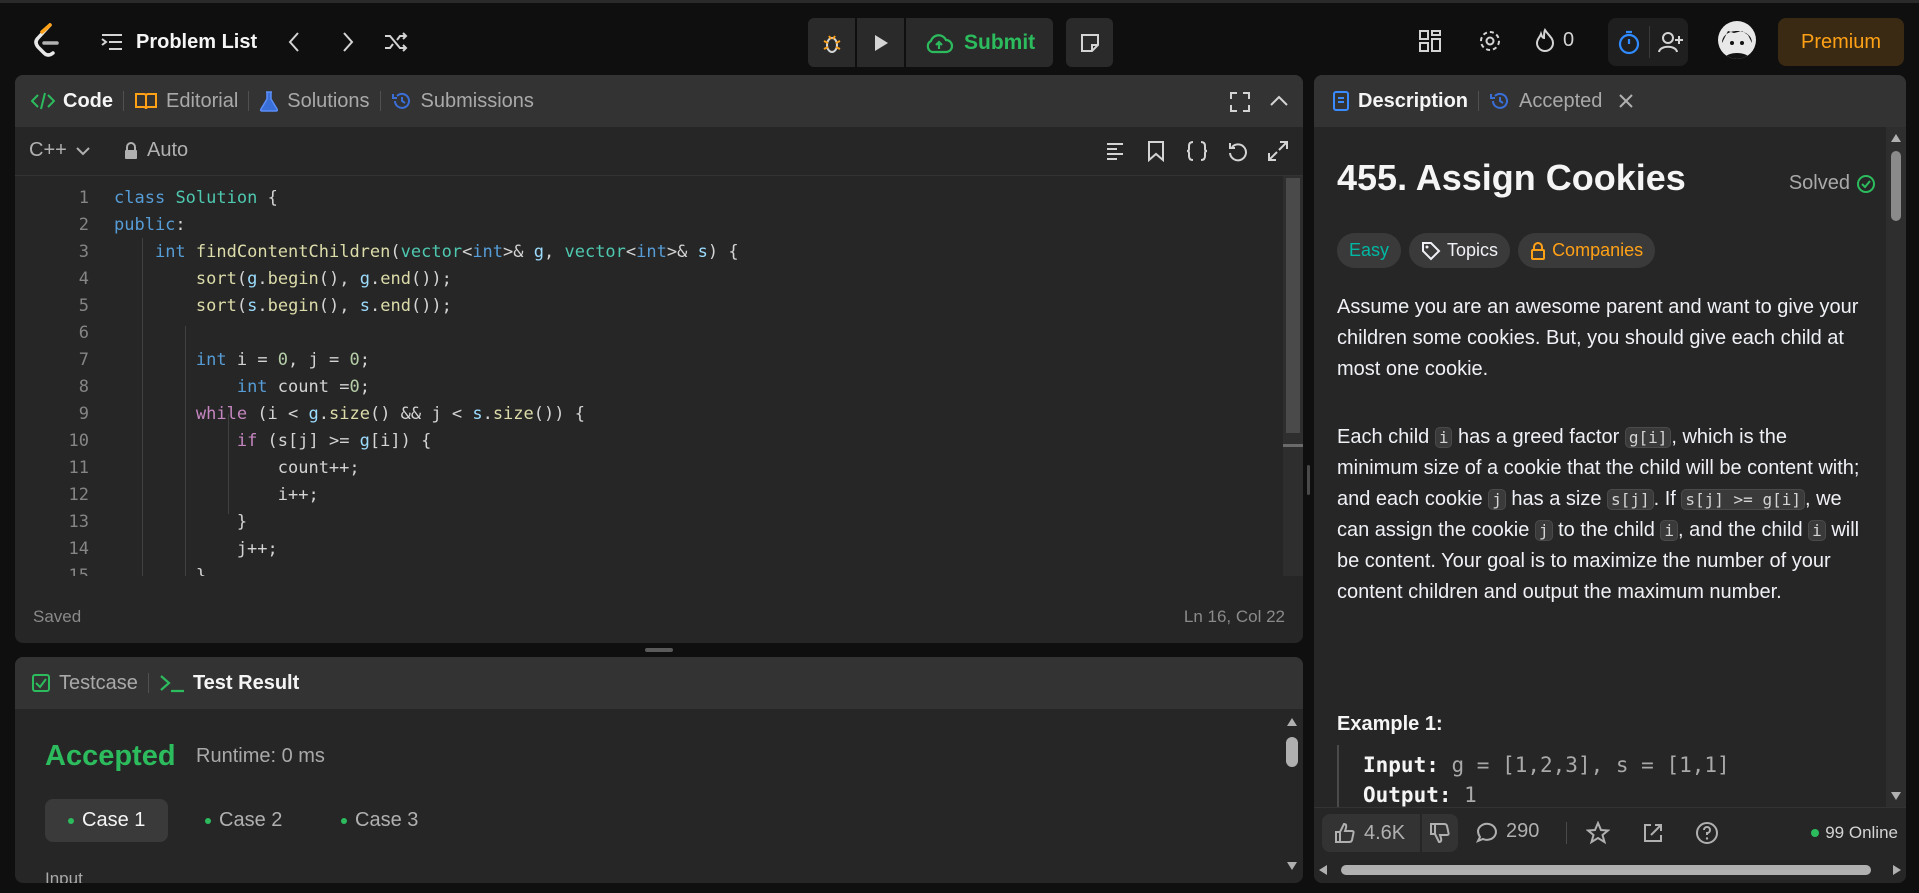  Describe the element at coordinates (1278, 151) in the screenshot. I see `expand-icon` at that location.